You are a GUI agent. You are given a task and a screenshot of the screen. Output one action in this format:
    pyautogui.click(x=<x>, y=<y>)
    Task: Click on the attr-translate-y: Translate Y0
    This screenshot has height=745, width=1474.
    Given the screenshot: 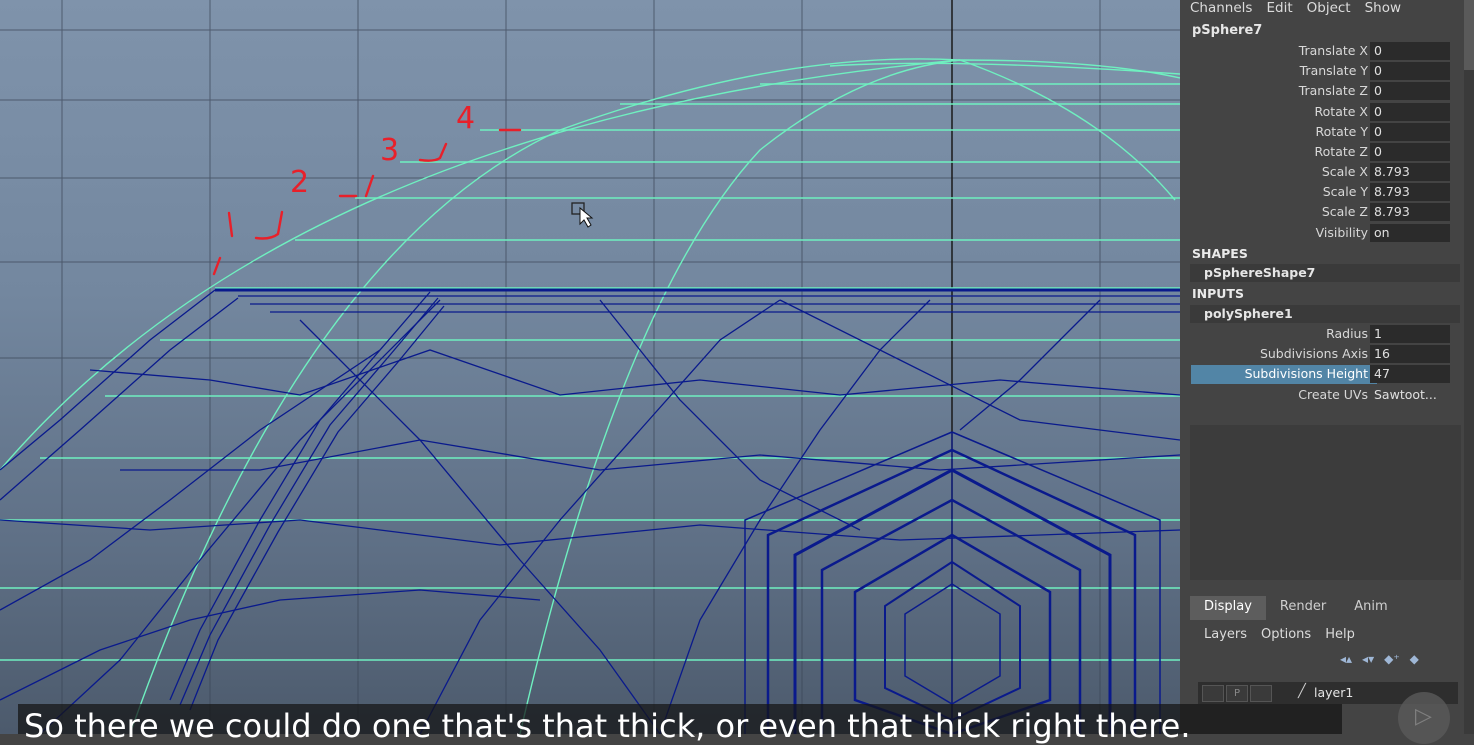 What is the action you would take?
    pyautogui.click(x=1325, y=71)
    